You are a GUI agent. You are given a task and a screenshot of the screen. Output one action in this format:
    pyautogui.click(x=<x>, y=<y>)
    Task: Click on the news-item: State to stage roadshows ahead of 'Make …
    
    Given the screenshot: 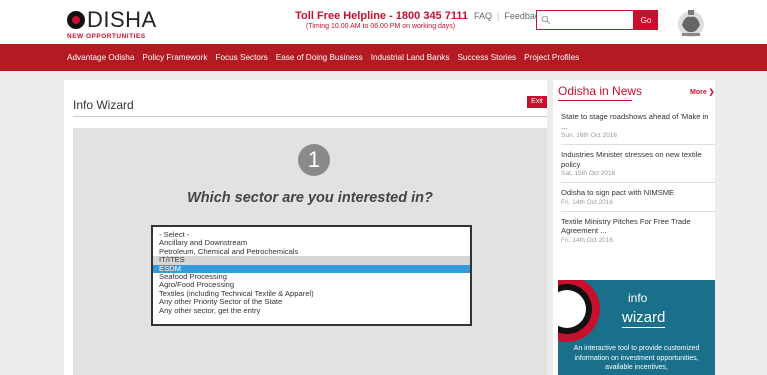 What is the action you would take?
    pyautogui.click(x=638, y=128)
    